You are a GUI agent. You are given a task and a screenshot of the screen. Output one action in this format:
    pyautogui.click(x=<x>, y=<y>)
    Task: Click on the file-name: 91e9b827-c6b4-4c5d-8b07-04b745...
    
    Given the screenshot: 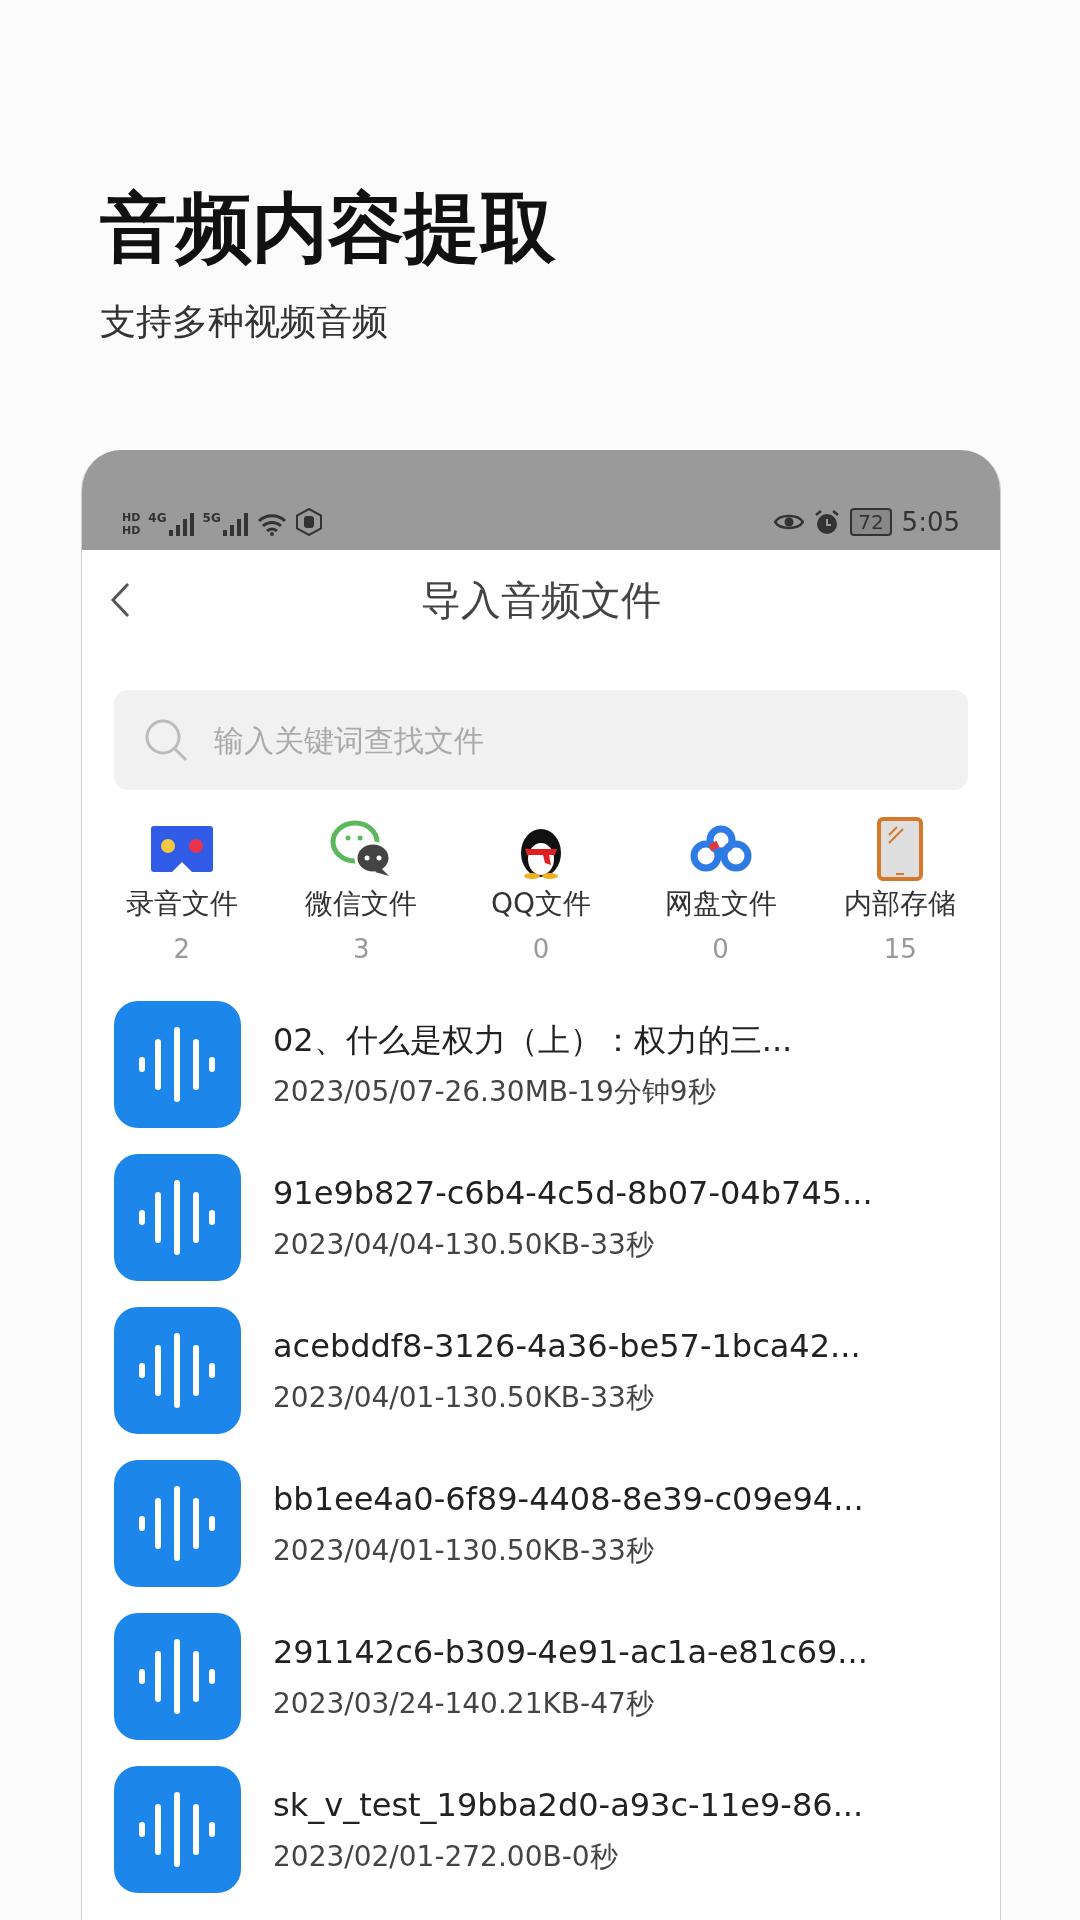 What is the action you would take?
    pyautogui.click(x=573, y=1192)
    